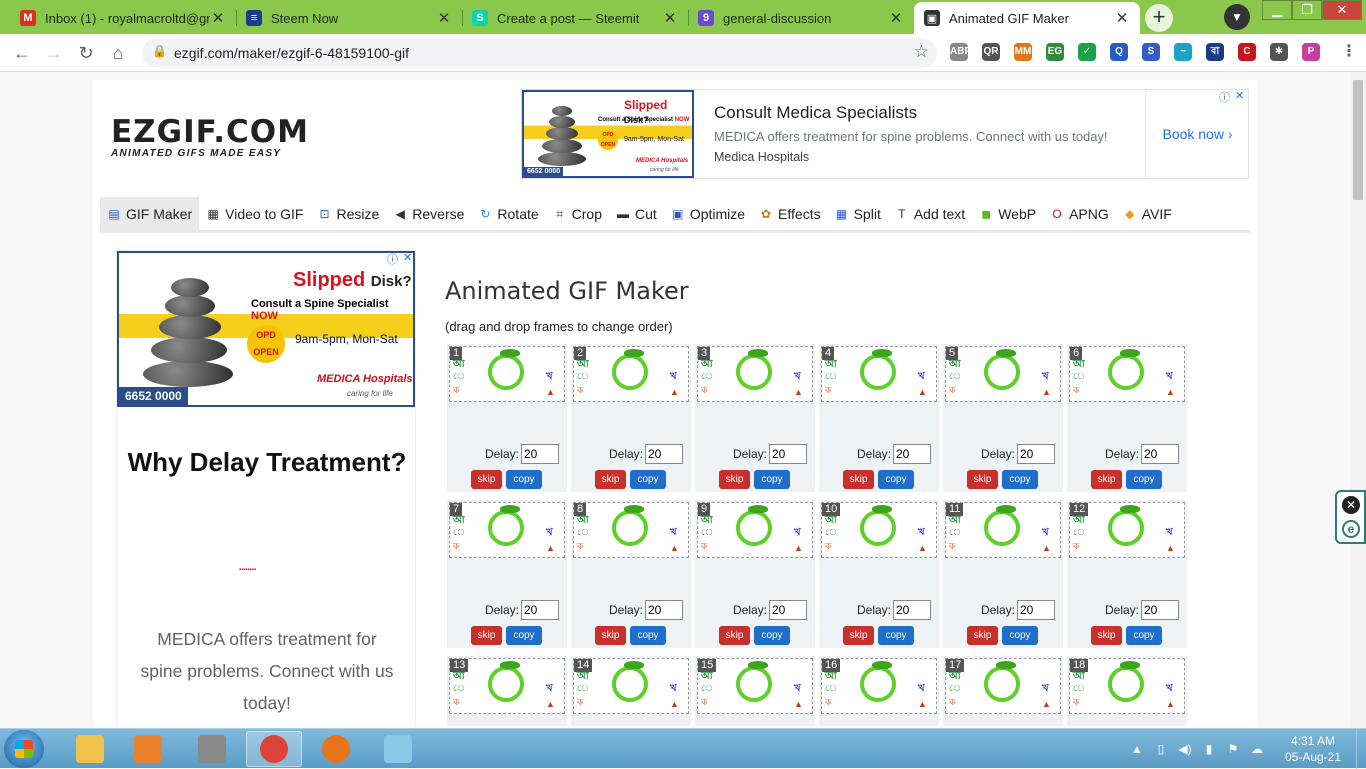 Image resolution: width=1366 pixels, height=769 pixels. Describe the element at coordinates (1215, 52) in the screenshot. I see `extension-9-icon: বা` at that location.